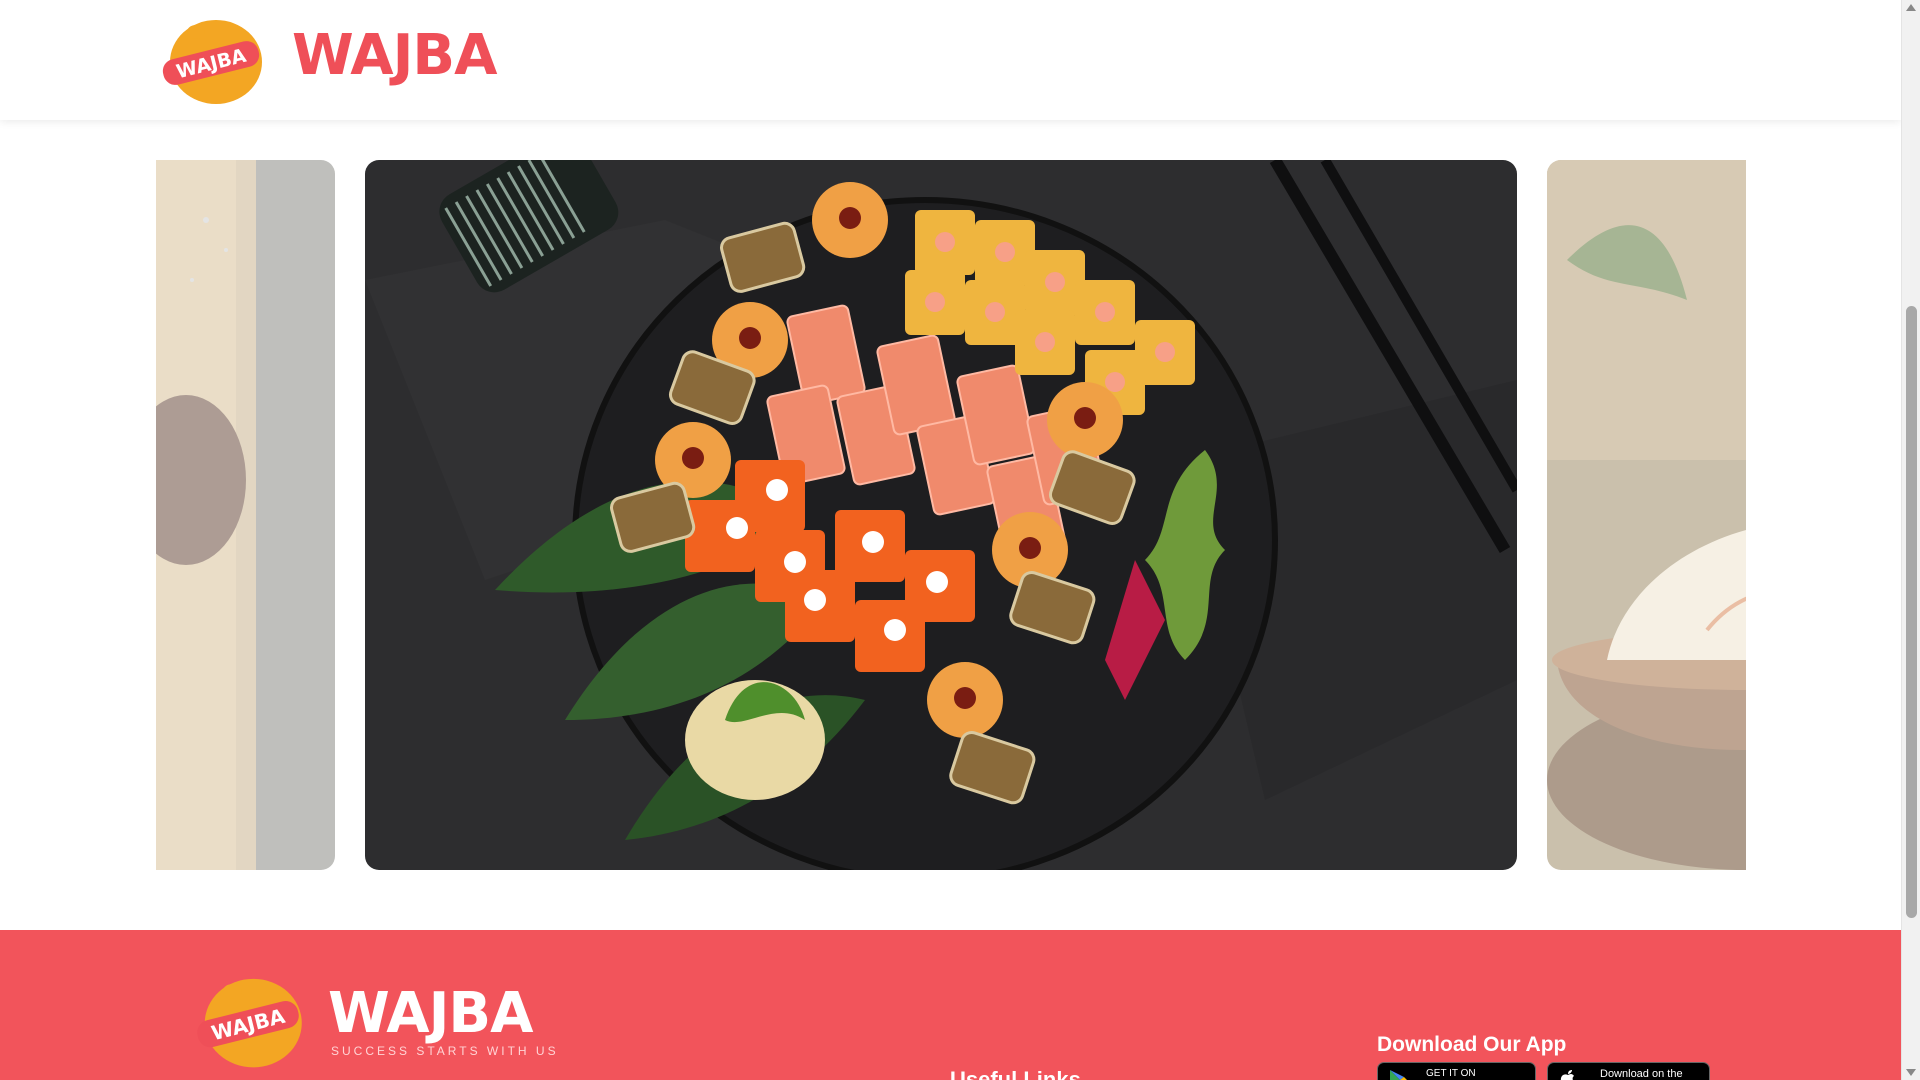  I want to click on page-scrollbar, so click(1910, 540).